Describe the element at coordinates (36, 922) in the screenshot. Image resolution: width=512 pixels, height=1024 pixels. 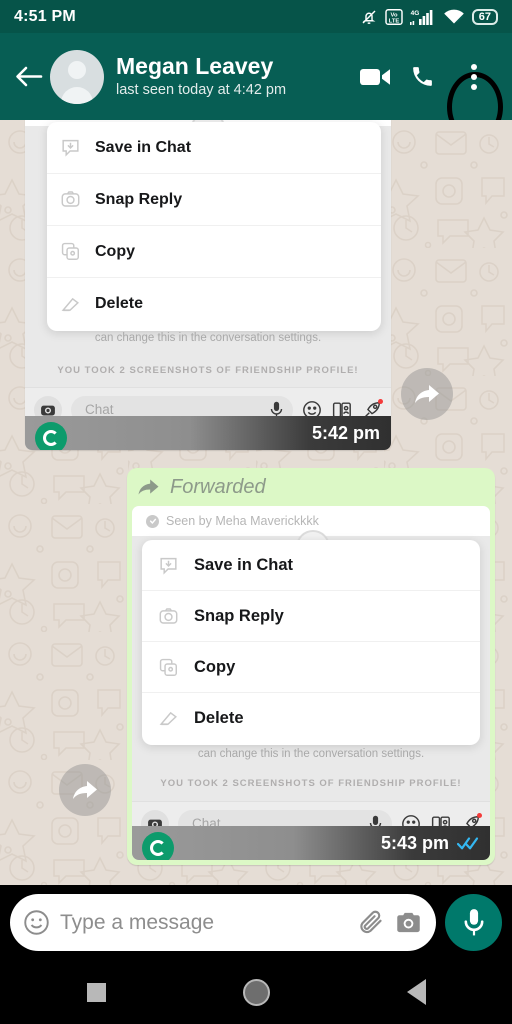
I see `emoji-smiley-icon` at that location.